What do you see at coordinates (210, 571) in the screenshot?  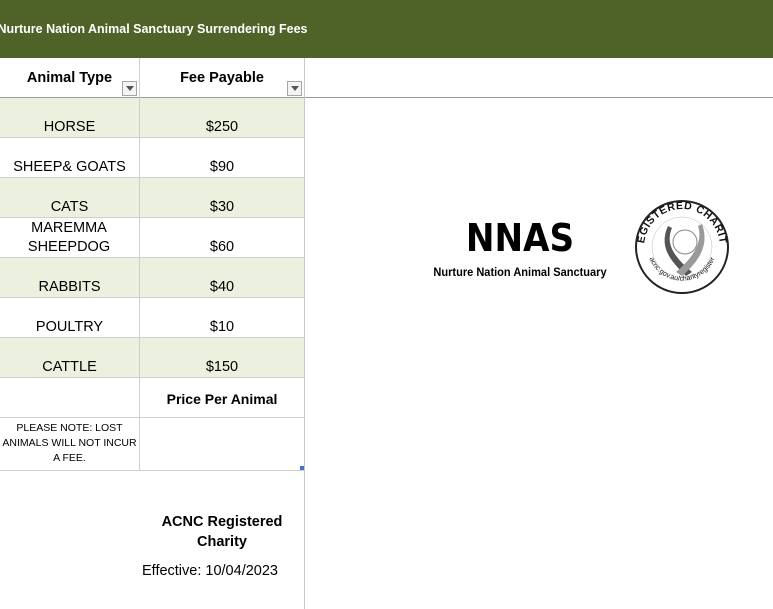 I see `effective-date: Effective: 10/04/2023` at bounding box center [210, 571].